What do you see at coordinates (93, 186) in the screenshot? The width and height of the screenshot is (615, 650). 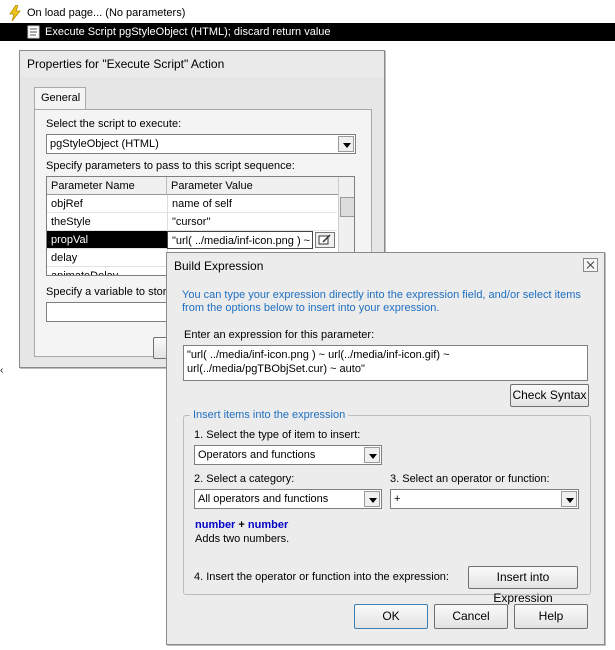 I see `col-header-name-label: Parameter Name` at bounding box center [93, 186].